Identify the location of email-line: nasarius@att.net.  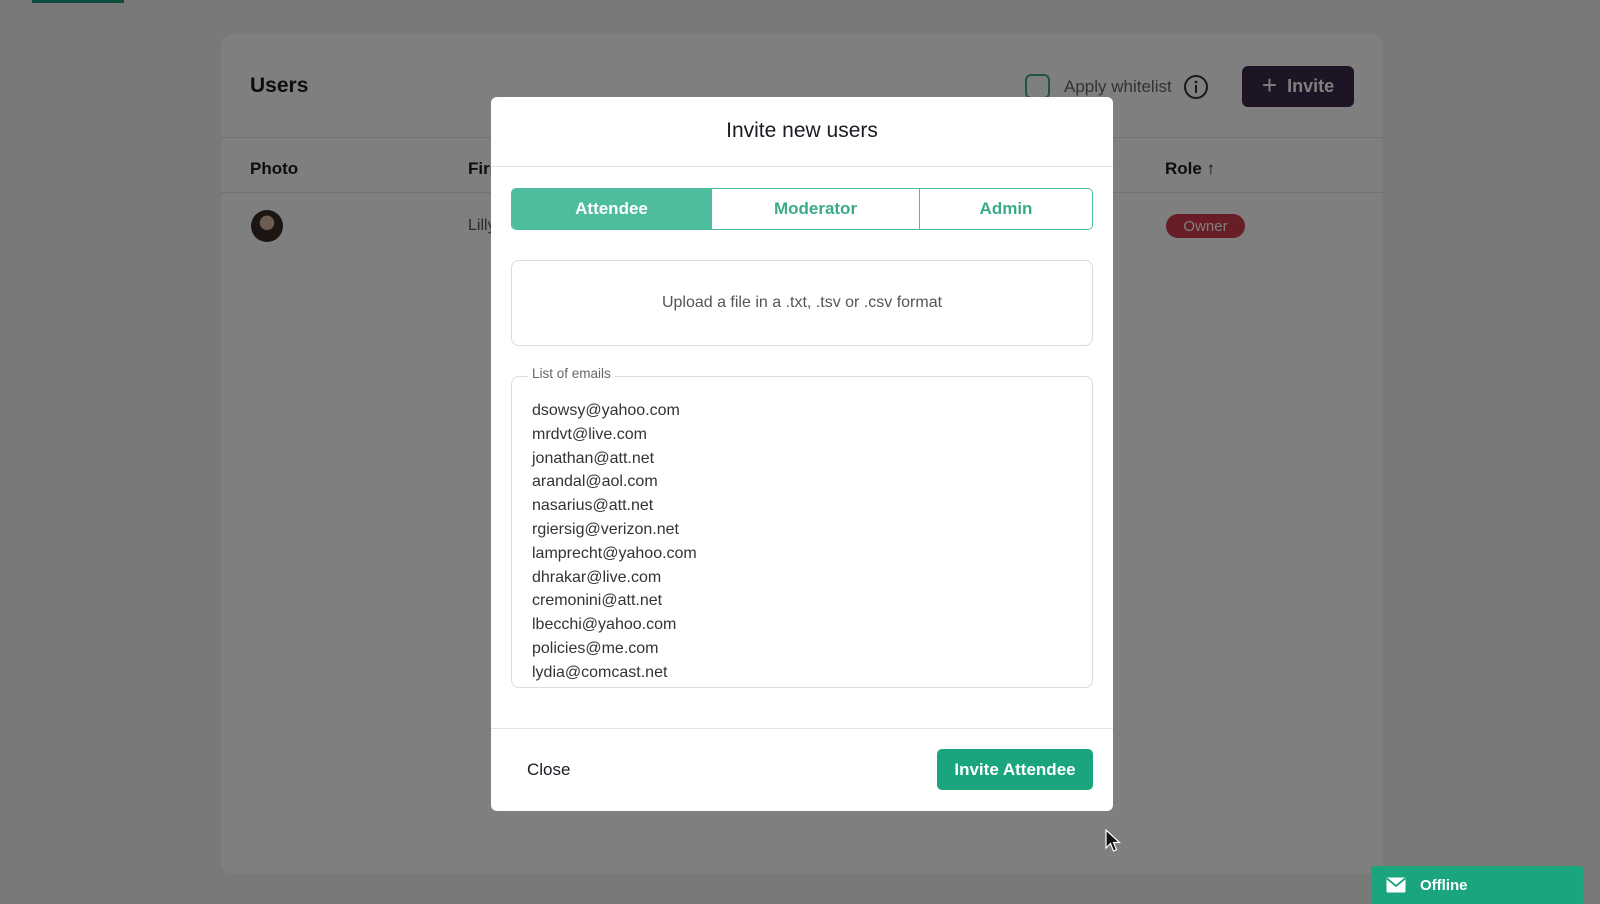
(593, 506).